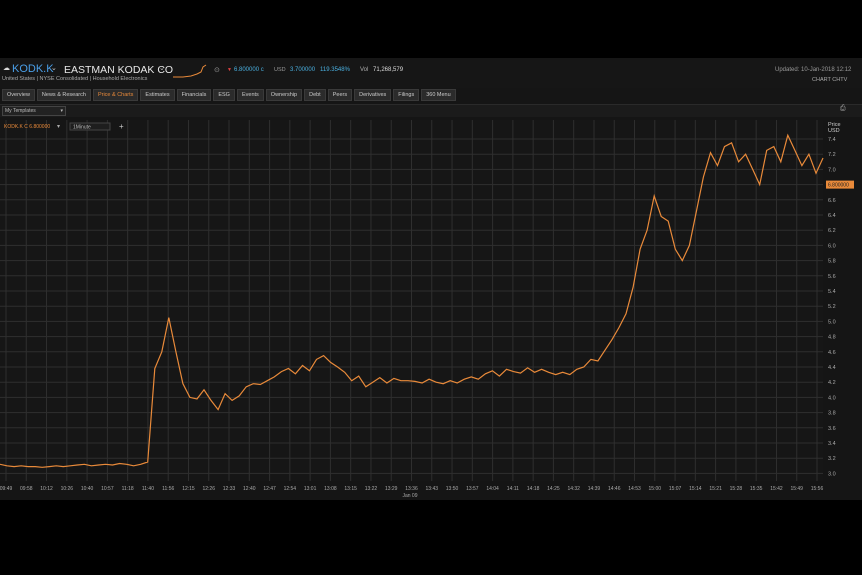 The height and width of the screenshot is (575, 862). Describe the element at coordinates (330, 489) in the screenshot. I see `x-tick-label: 13:08` at that location.